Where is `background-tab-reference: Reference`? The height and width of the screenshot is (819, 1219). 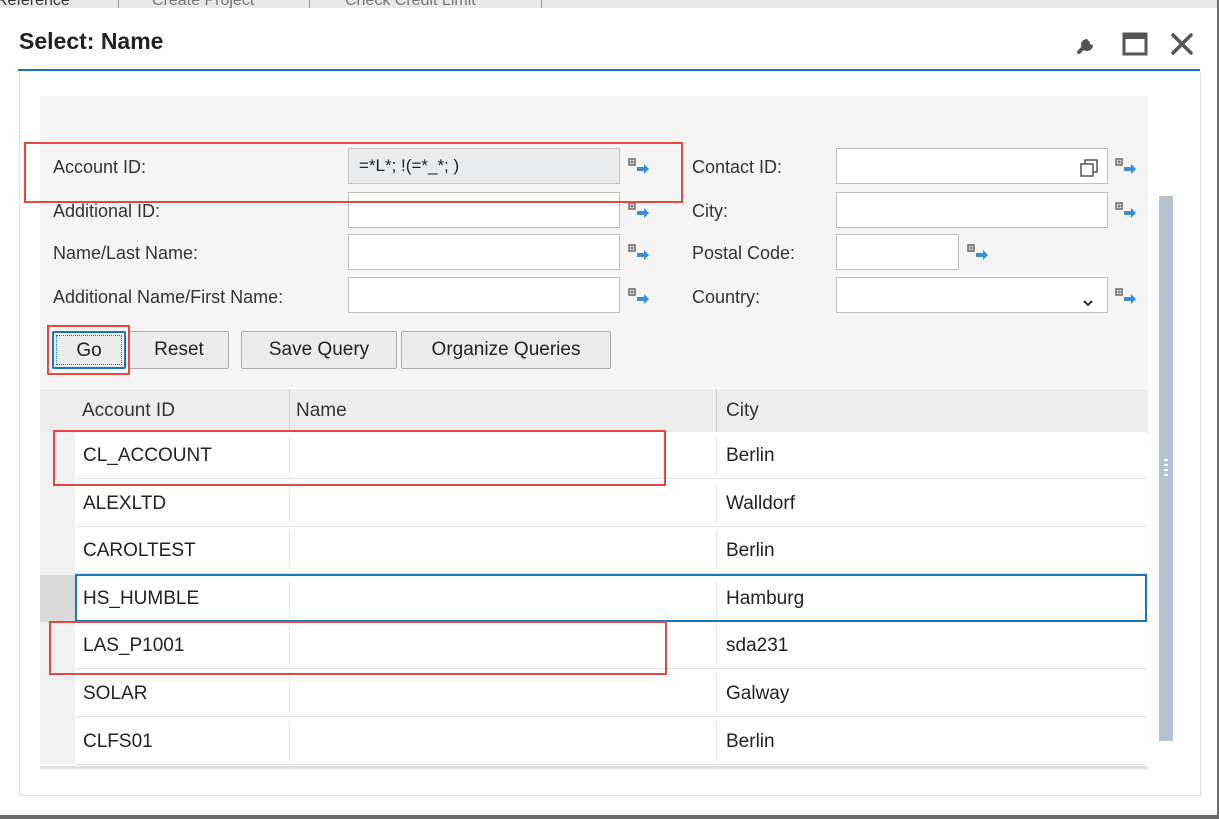 background-tab-reference: Reference is located at coordinates (35, 4).